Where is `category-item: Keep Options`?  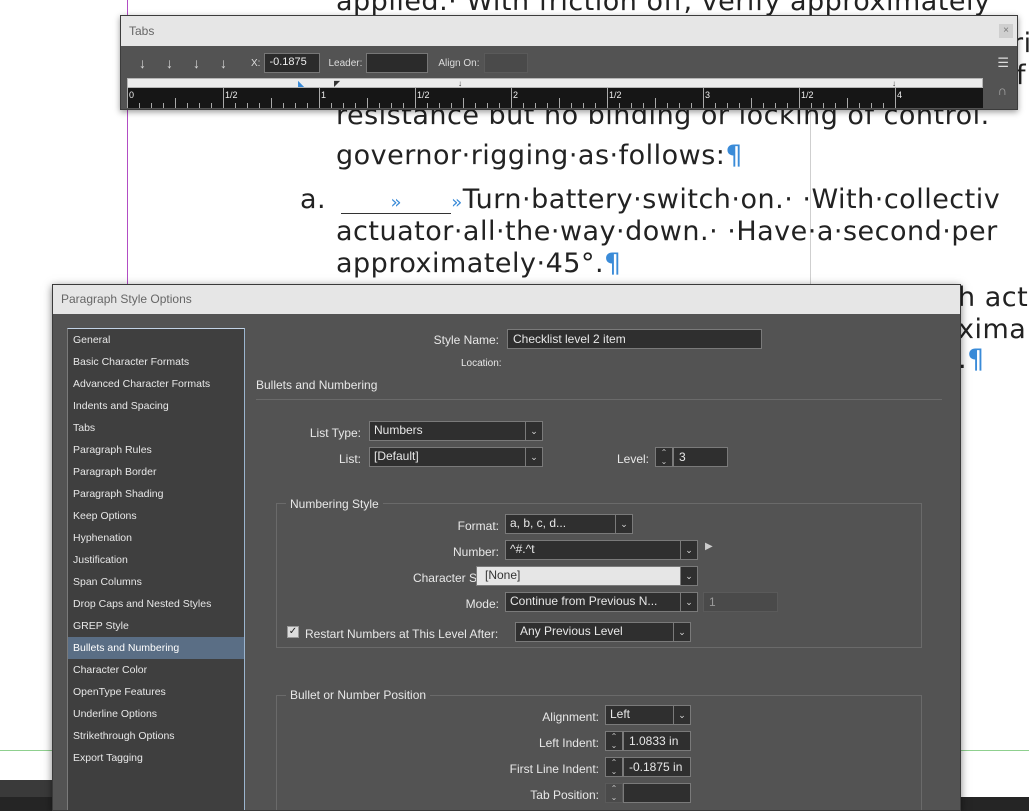 category-item: Keep Options is located at coordinates (156, 516).